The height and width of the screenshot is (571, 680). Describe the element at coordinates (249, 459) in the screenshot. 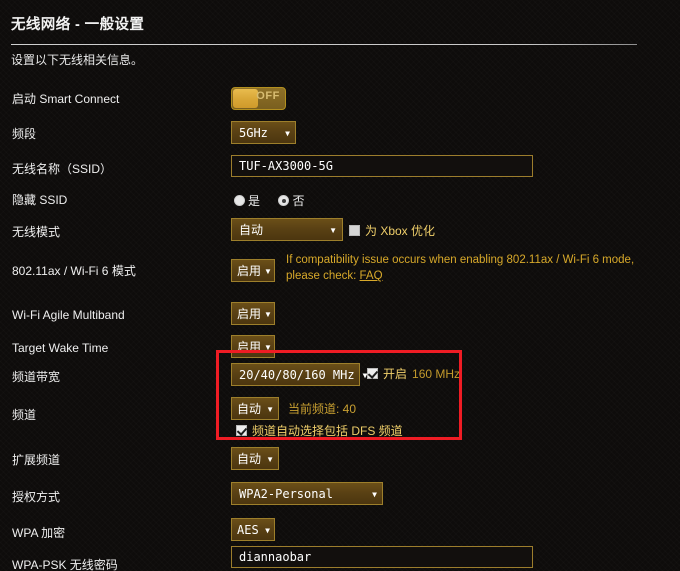

I see `extension-channel-select-value: 自动` at that location.